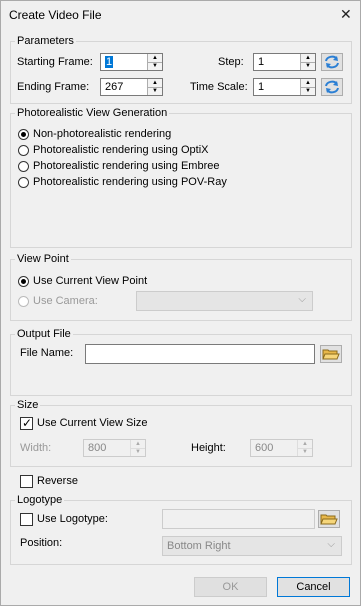 The height and width of the screenshot is (606, 361). I want to click on position-select-value: Bottom Right, so click(199, 546).